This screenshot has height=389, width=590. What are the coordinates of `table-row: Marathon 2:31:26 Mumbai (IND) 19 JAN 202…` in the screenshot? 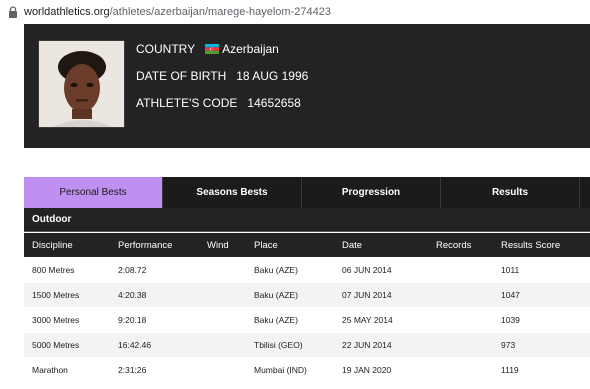 It's located at (307, 370).